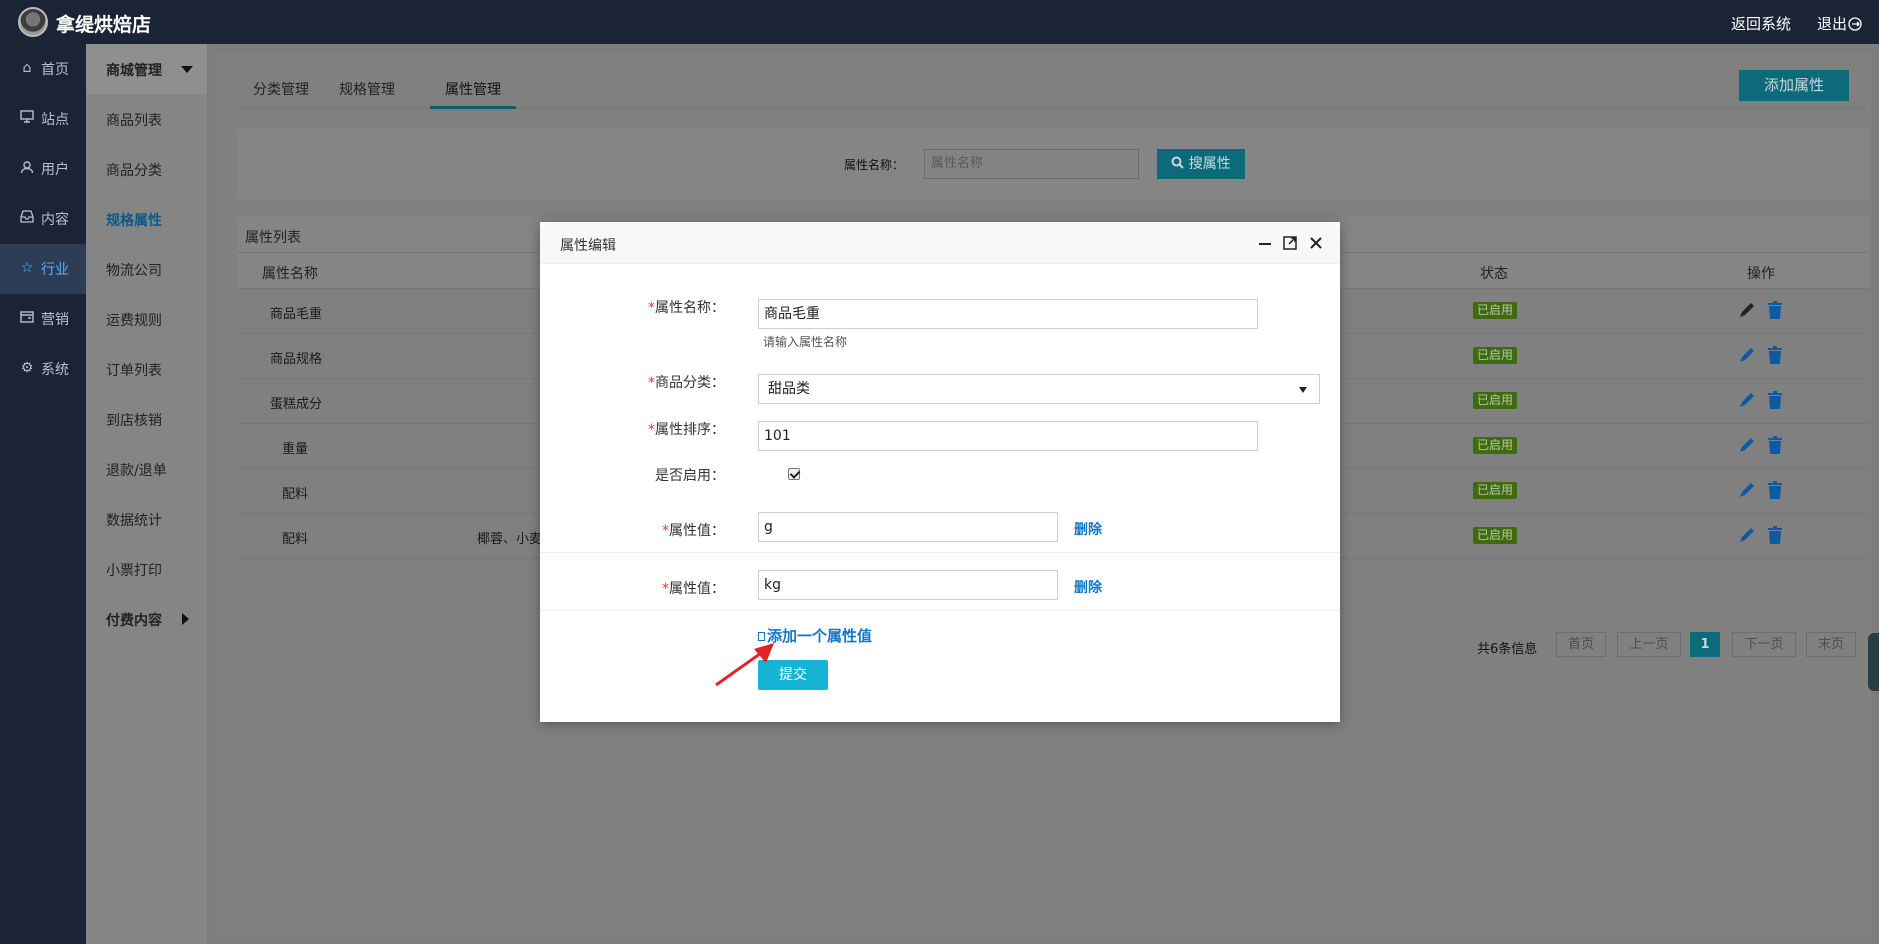  I want to click on divider, so click(940, 610).